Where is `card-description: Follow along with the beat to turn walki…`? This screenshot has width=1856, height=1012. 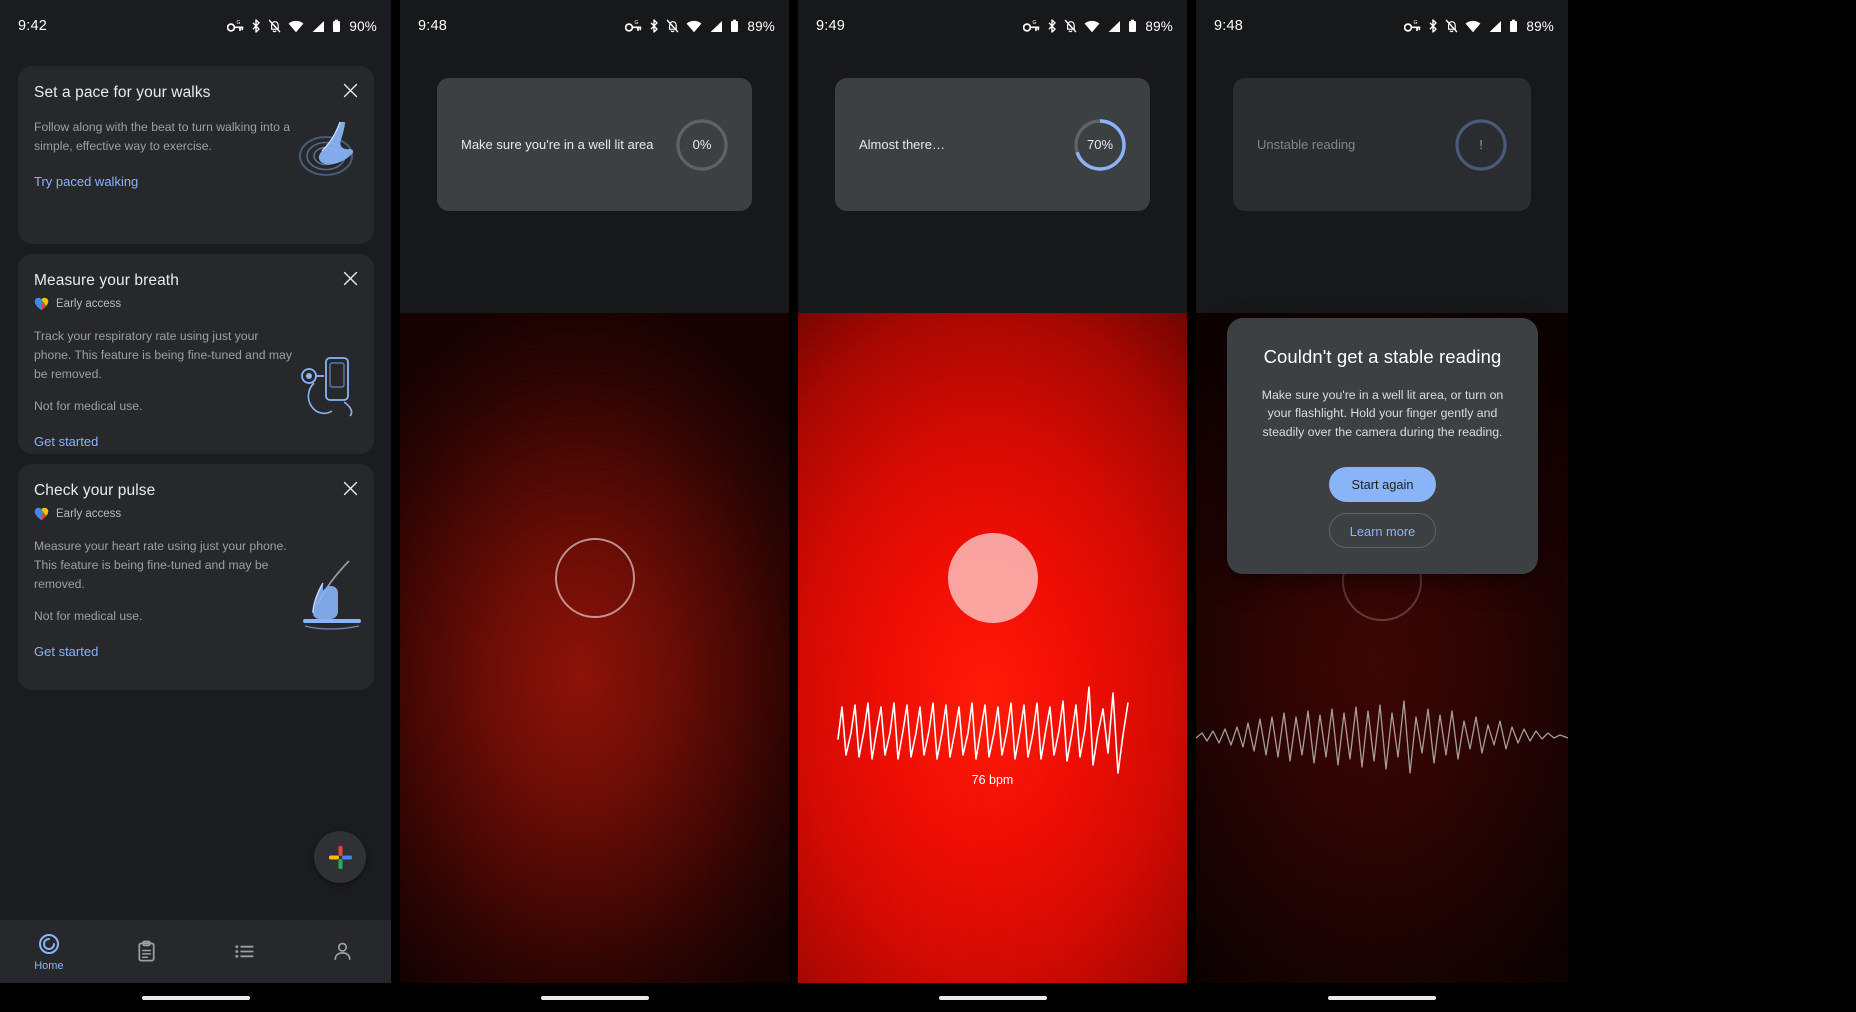 card-description: Follow along with the beat to turn walki… is located at coordinates (162, 136).